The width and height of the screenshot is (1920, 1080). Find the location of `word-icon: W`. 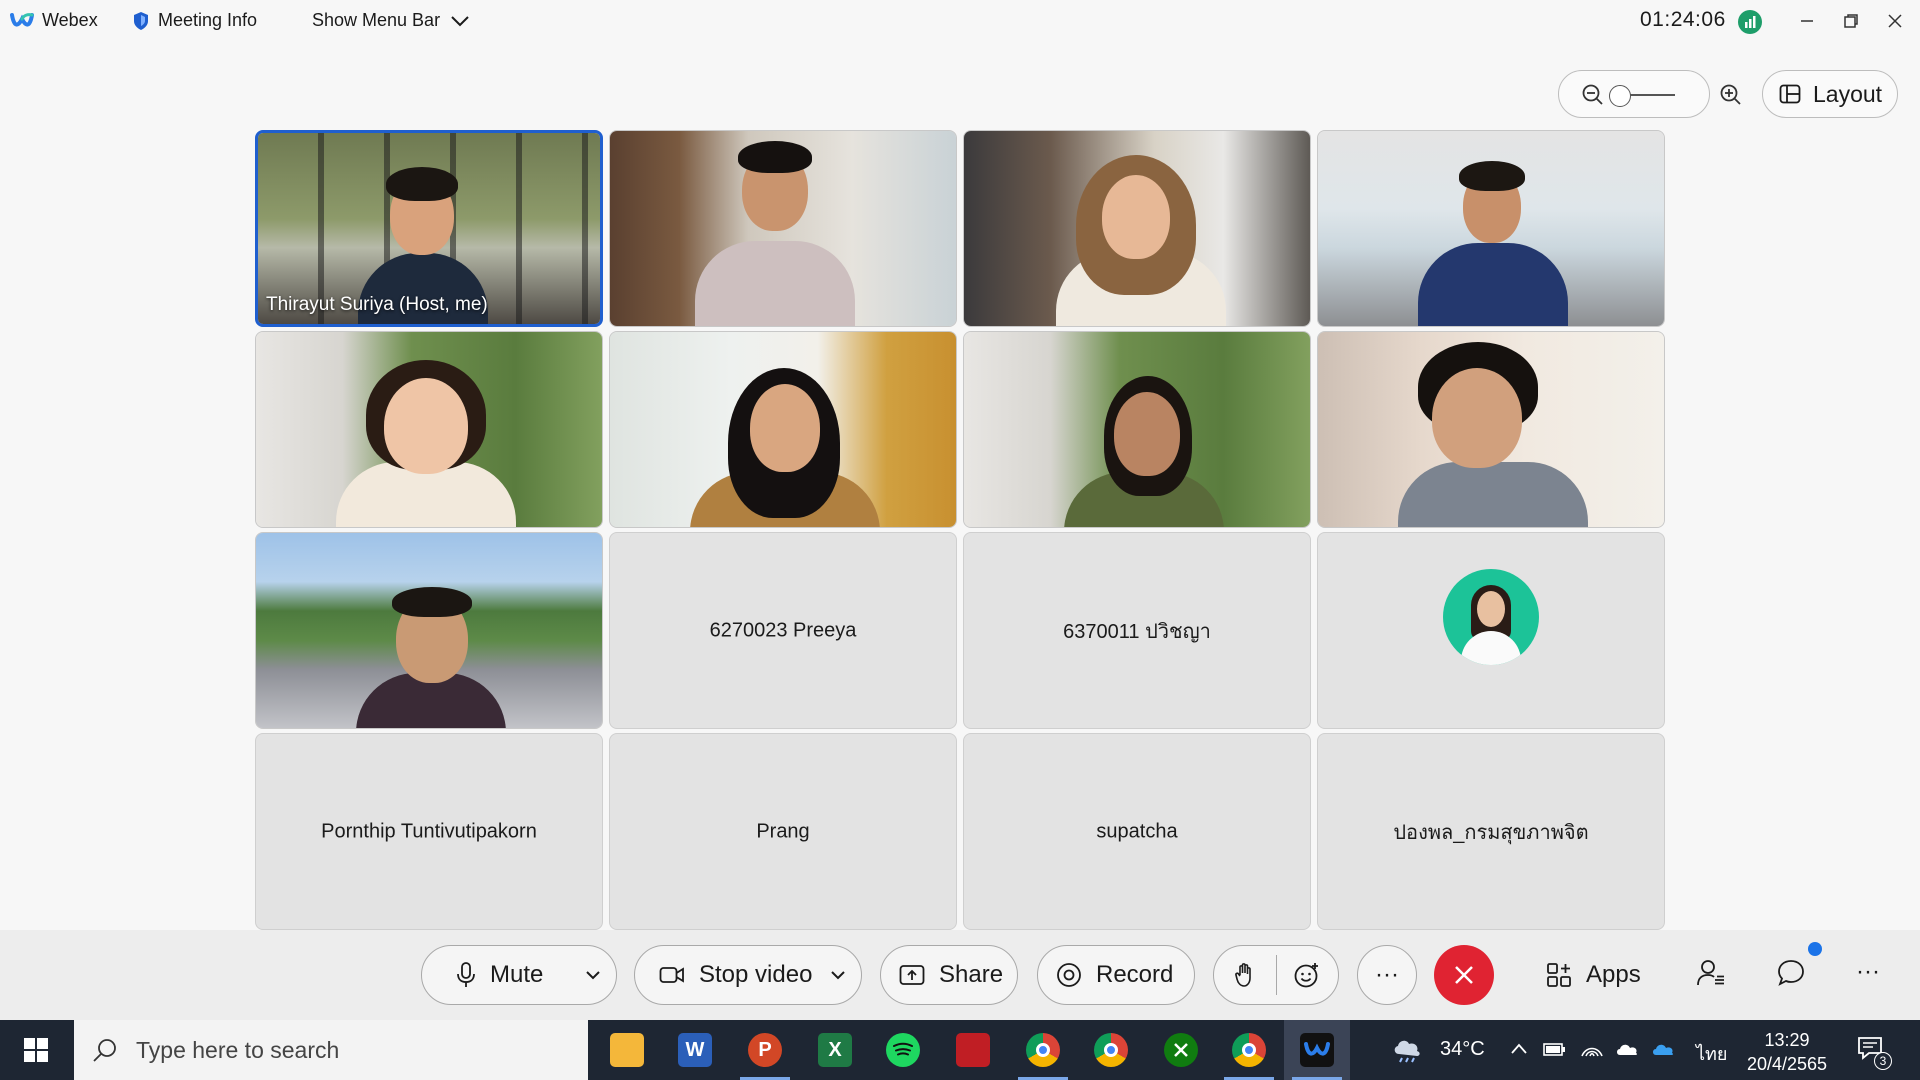

word-icon: W is located at coordinates (695, 1050).